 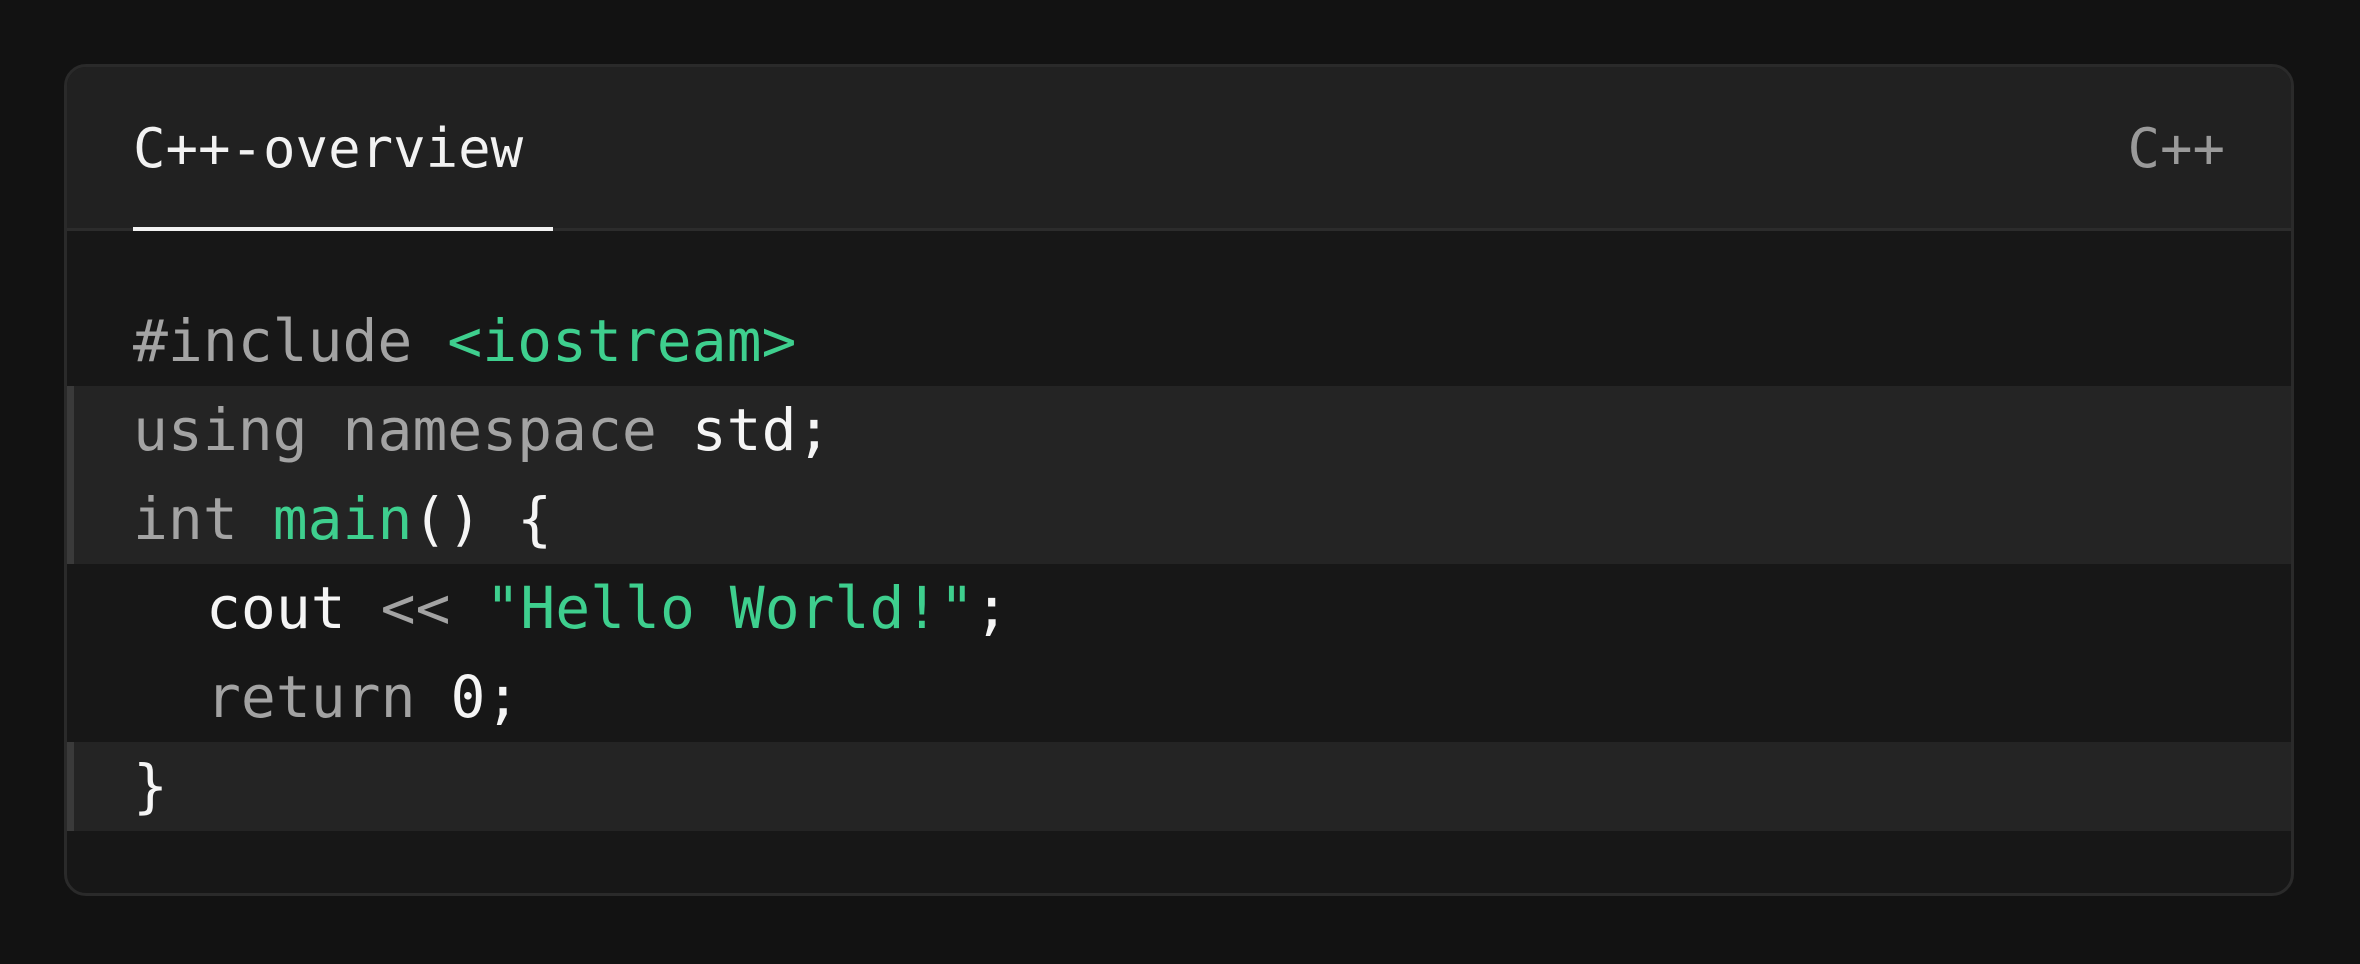 What do you see at coordinates (342, 519) in the screenshot?
I see `code-token: main` at bounding box center [342, 519].